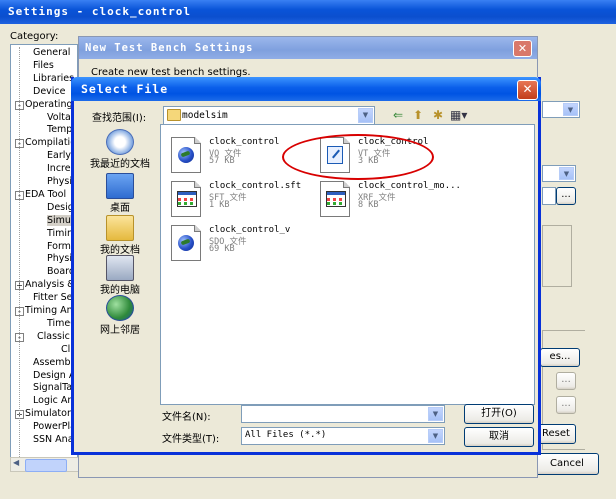 The width and height of the screenshot is (616, 499). Describe the element at coordinates (51, 52) in the screenshot. I see `tree-item: General` at that location.